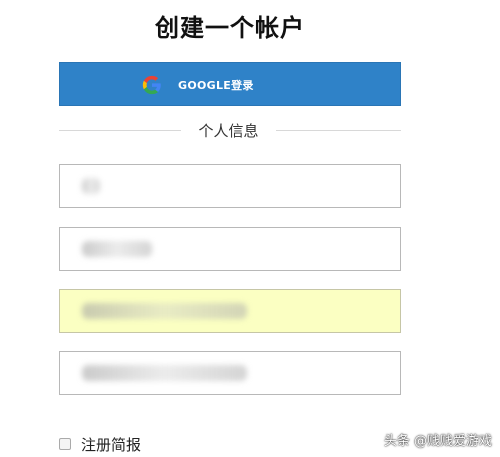 This screenshot has height=457, width=500. I want to click on page-title: 创建一个帐户, so click(230, 28).